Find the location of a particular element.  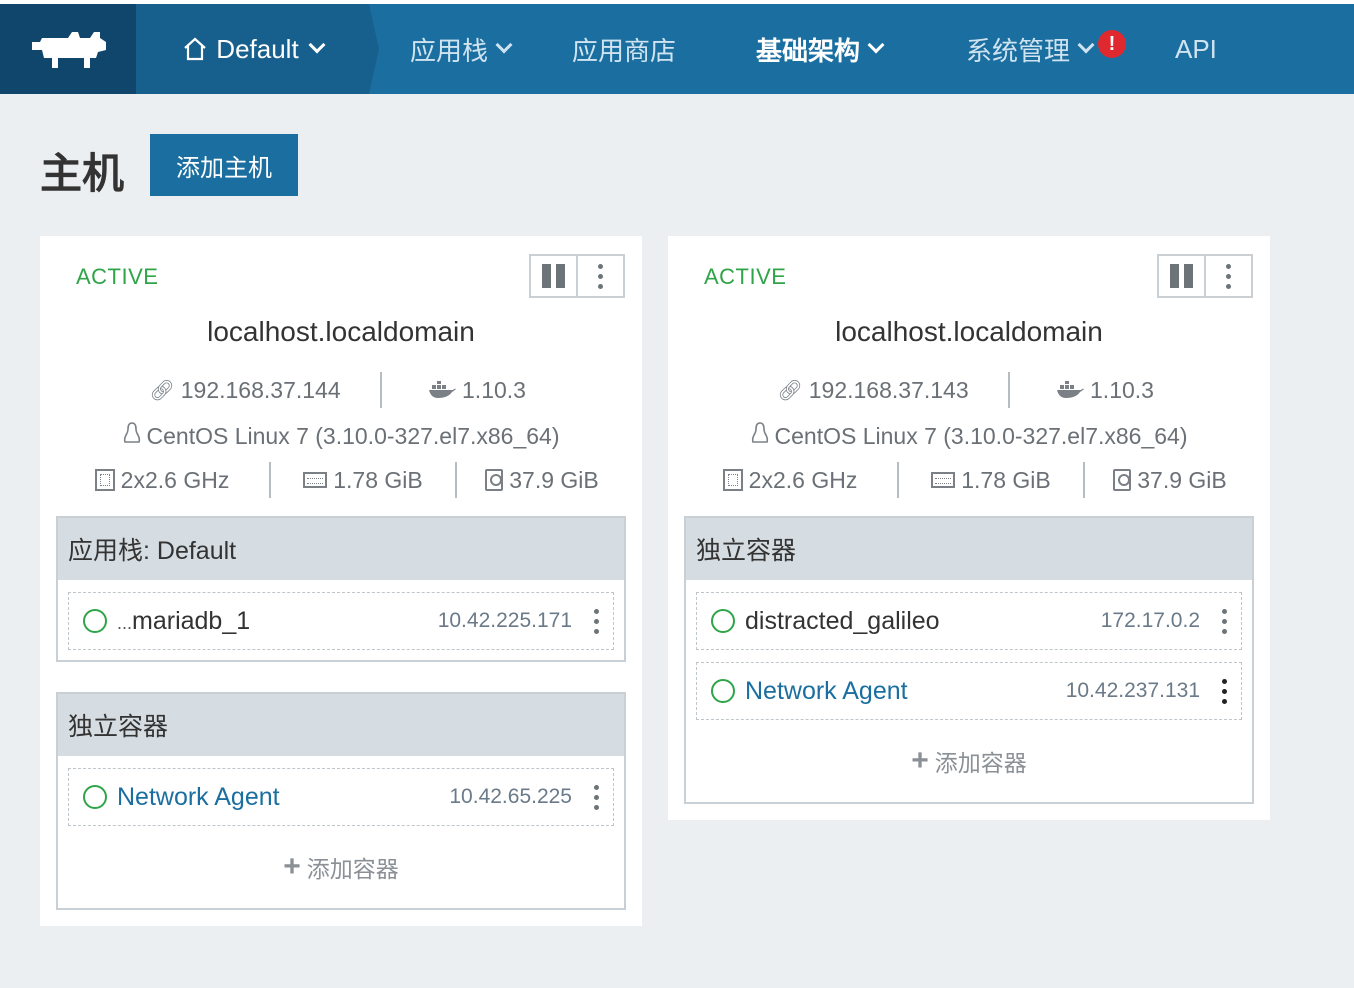

environment-arrow is located at coordinates (374, 49).